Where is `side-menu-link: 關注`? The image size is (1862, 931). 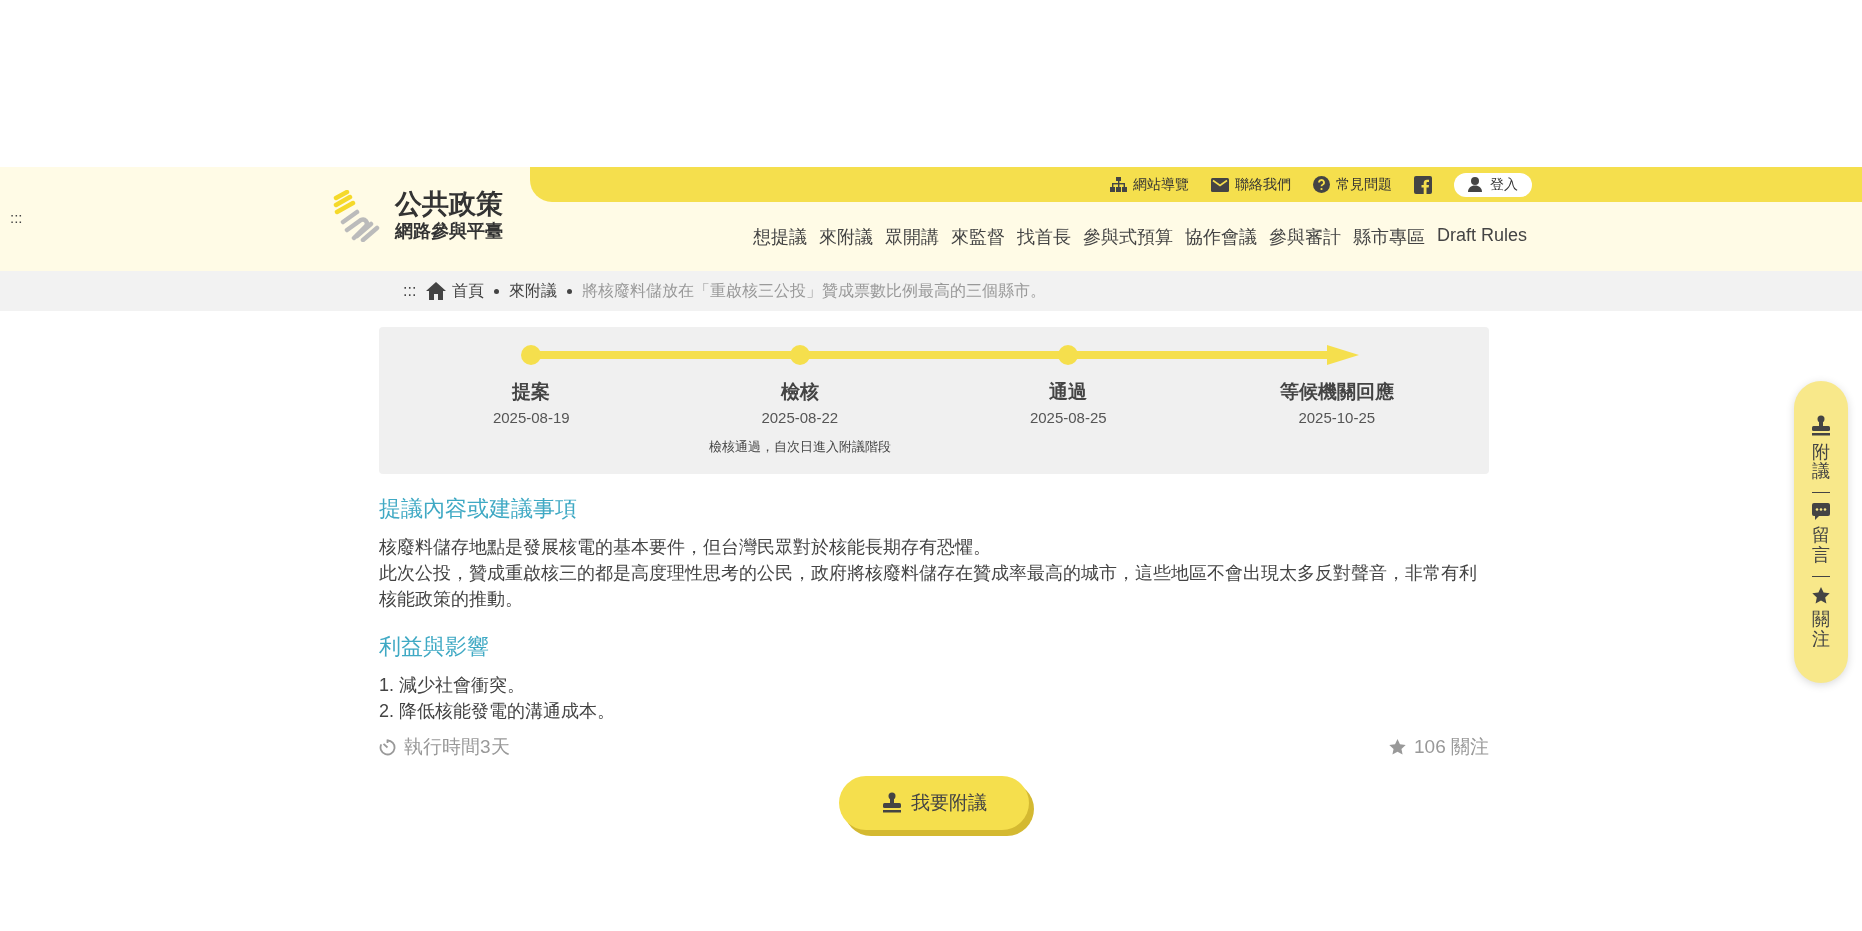
side-menu-link: 關注 is located at coordinates (1821, 618).